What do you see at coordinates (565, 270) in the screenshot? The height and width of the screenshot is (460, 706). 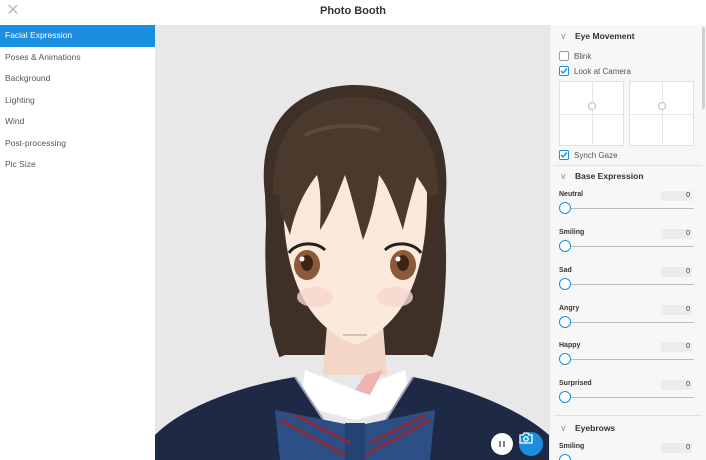 I see `sad-label: Sad` at bounding box center [565, 270].